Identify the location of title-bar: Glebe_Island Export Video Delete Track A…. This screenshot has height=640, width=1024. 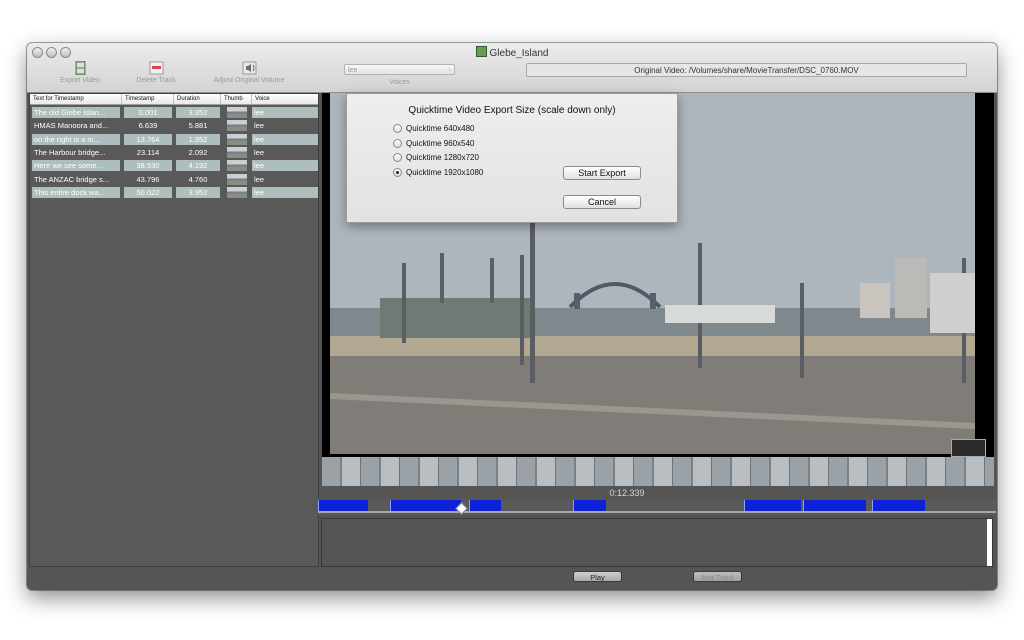
(512, 68).